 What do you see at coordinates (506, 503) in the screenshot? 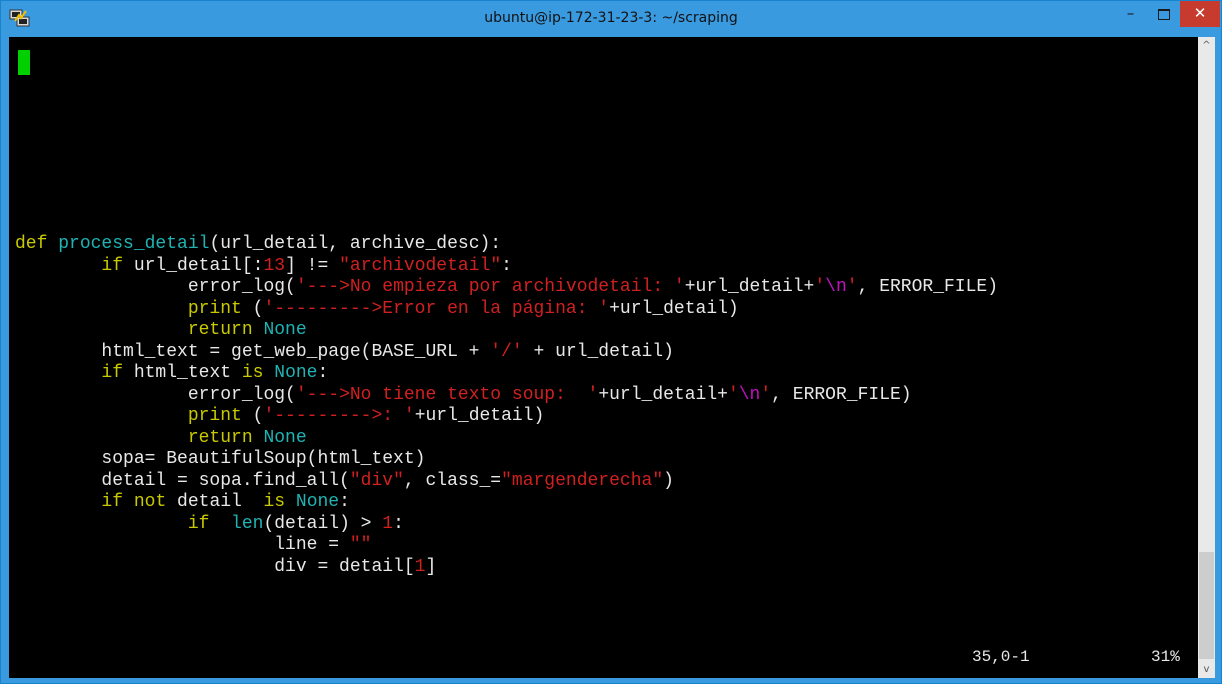
I see `code-line: if not detail is None:` at bounding box center [506, 503].